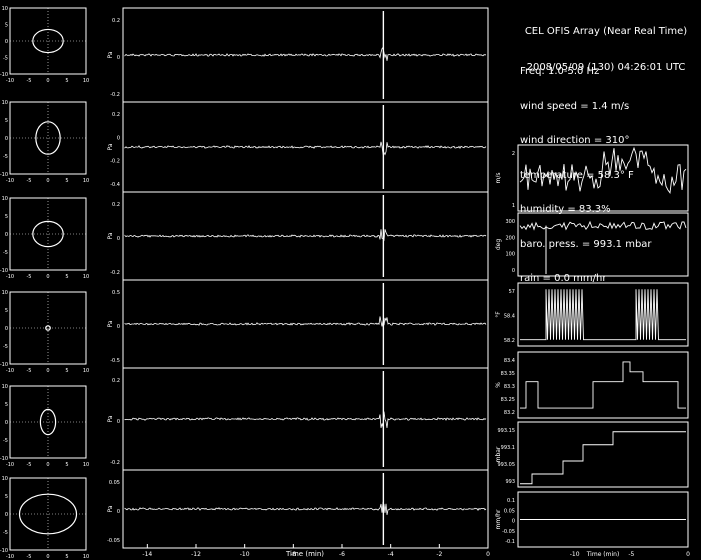  What do you see at coordinates (116, 293) in the screenshot?
I see `waveform-y-tick-label: 0.5` at bounding box center [116, 293].